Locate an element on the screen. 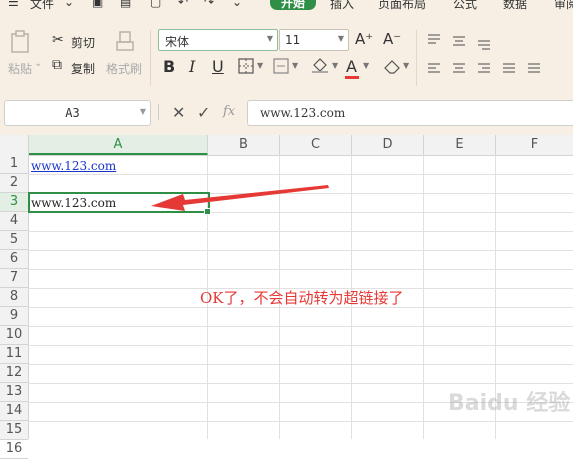 The width and height of the screenshot is (573, 459). paste-button: 粘贴 is located at coordinates (20, 68).